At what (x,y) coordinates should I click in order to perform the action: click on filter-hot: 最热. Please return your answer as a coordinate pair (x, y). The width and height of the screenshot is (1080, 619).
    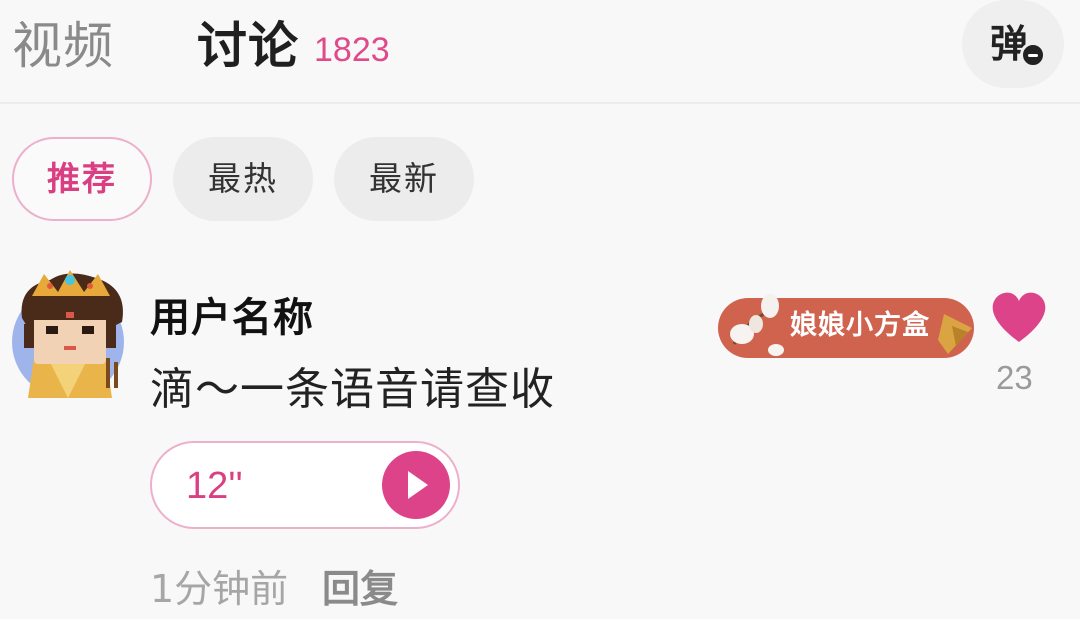
    Looking at the image, I should click on (243, 179).